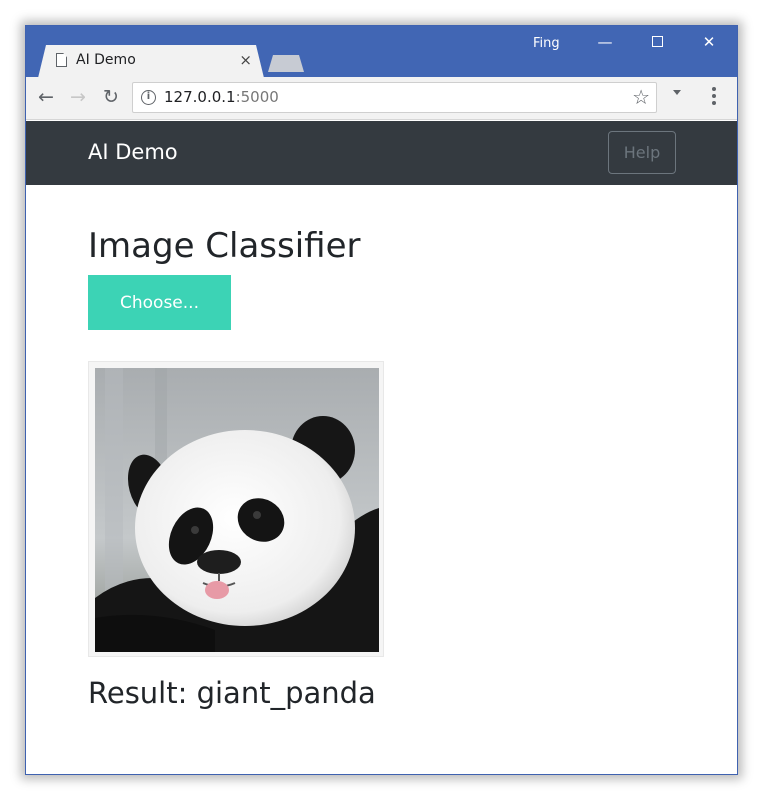 This screenshot has height=800, width=763. Describe the element at coordinates (46, 97) in the screenshot. I see `arrow-left-icon: ←` at that location.